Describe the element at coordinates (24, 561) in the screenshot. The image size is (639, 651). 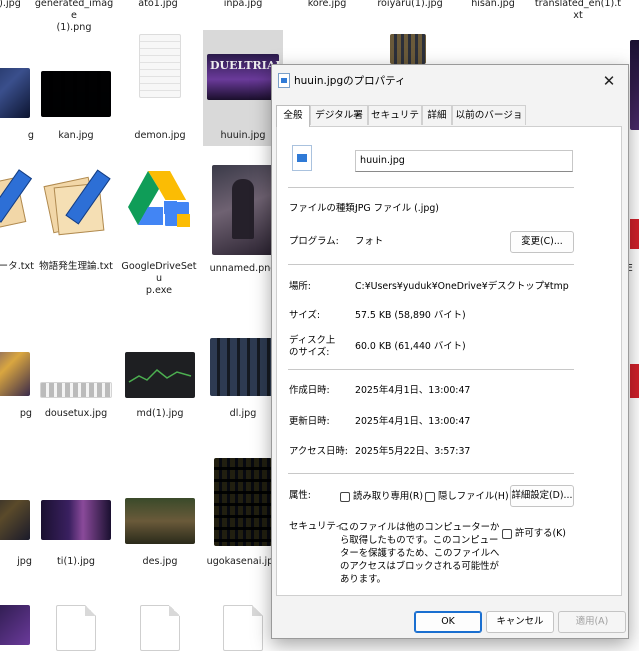
I see `file-label: jpg` at that location.